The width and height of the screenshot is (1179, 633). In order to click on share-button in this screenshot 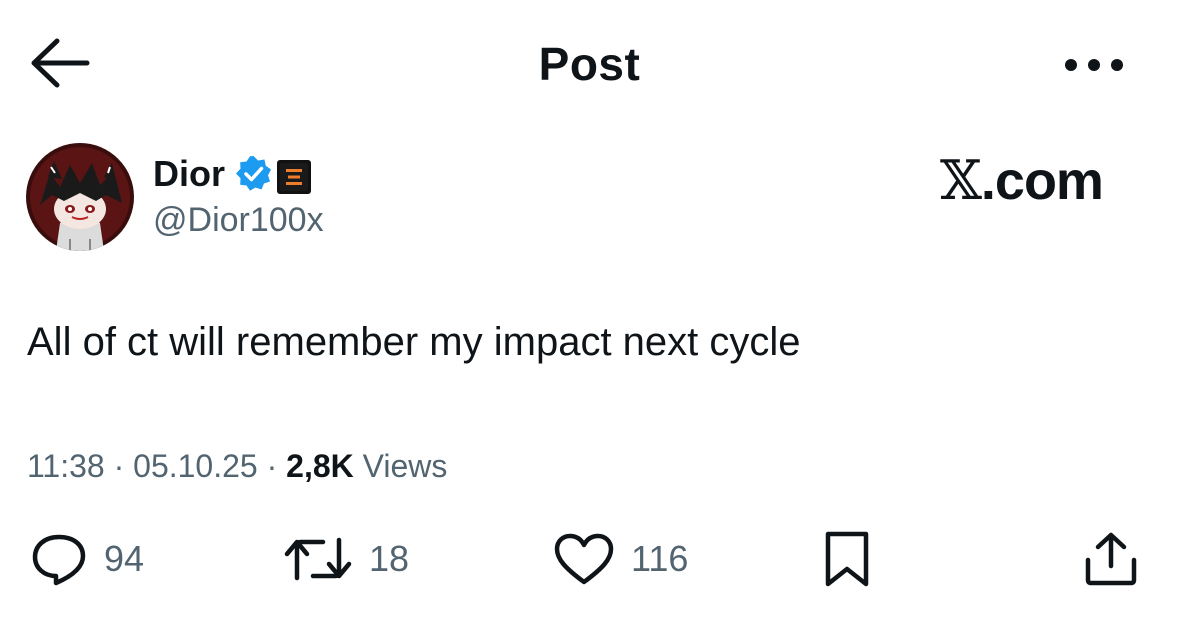, I will do `click(1111, 559)`.